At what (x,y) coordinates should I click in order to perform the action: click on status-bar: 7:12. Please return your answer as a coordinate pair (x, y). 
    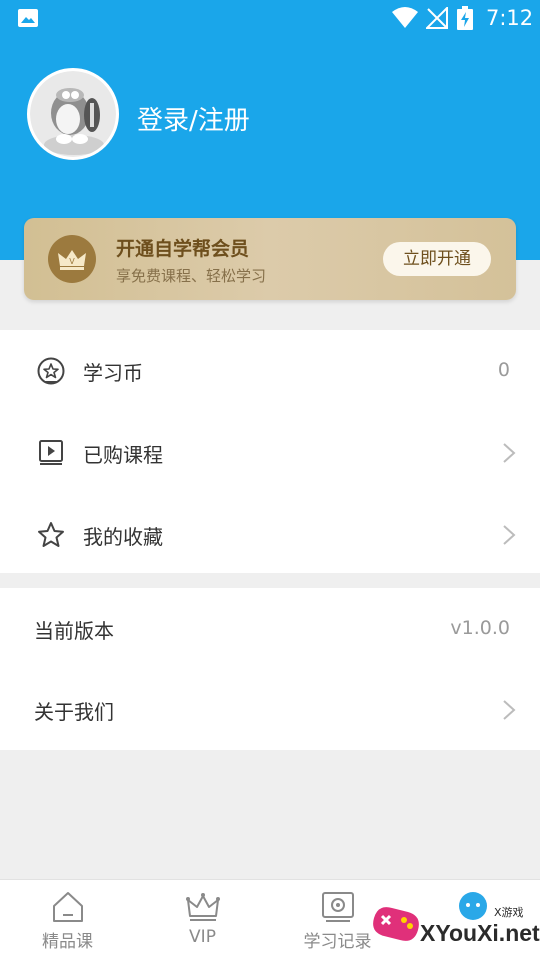
    Looking at the image, I should click on (270, 18).